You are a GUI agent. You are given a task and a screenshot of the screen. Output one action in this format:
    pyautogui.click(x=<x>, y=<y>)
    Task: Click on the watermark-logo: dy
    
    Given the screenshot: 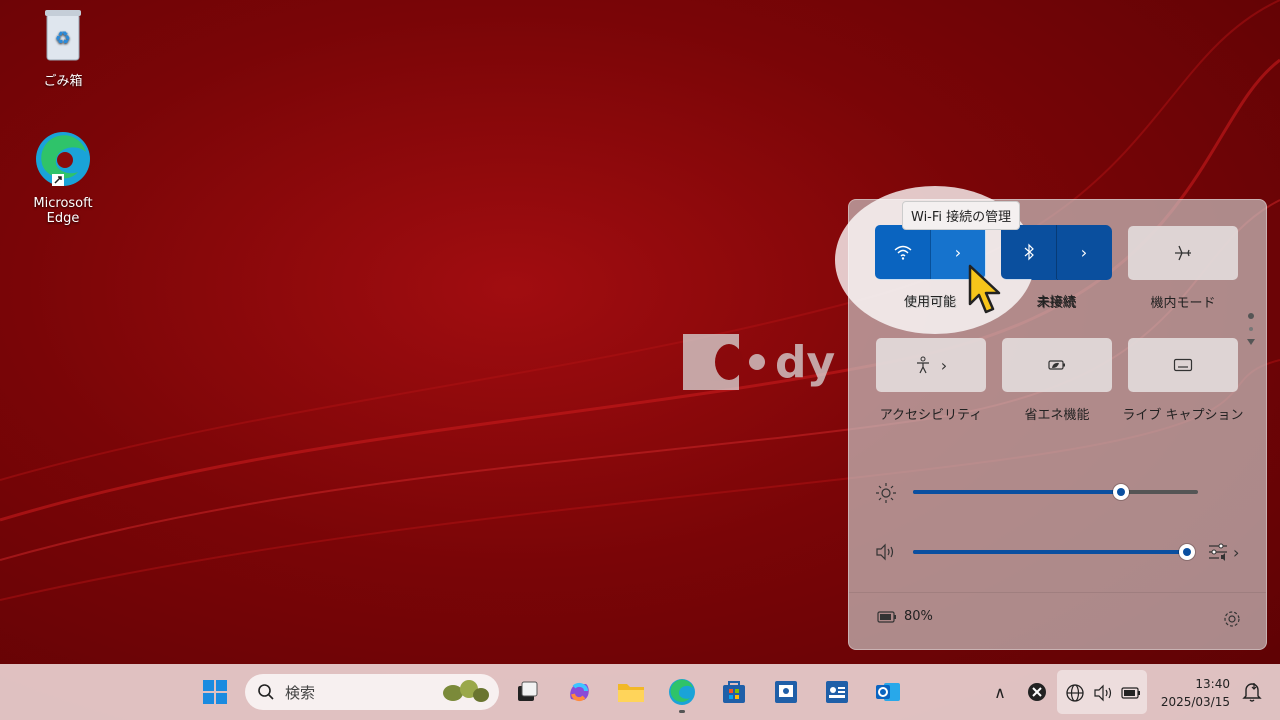 What is the action you would take?
    pyautogui.click(x=759, y=362)
    